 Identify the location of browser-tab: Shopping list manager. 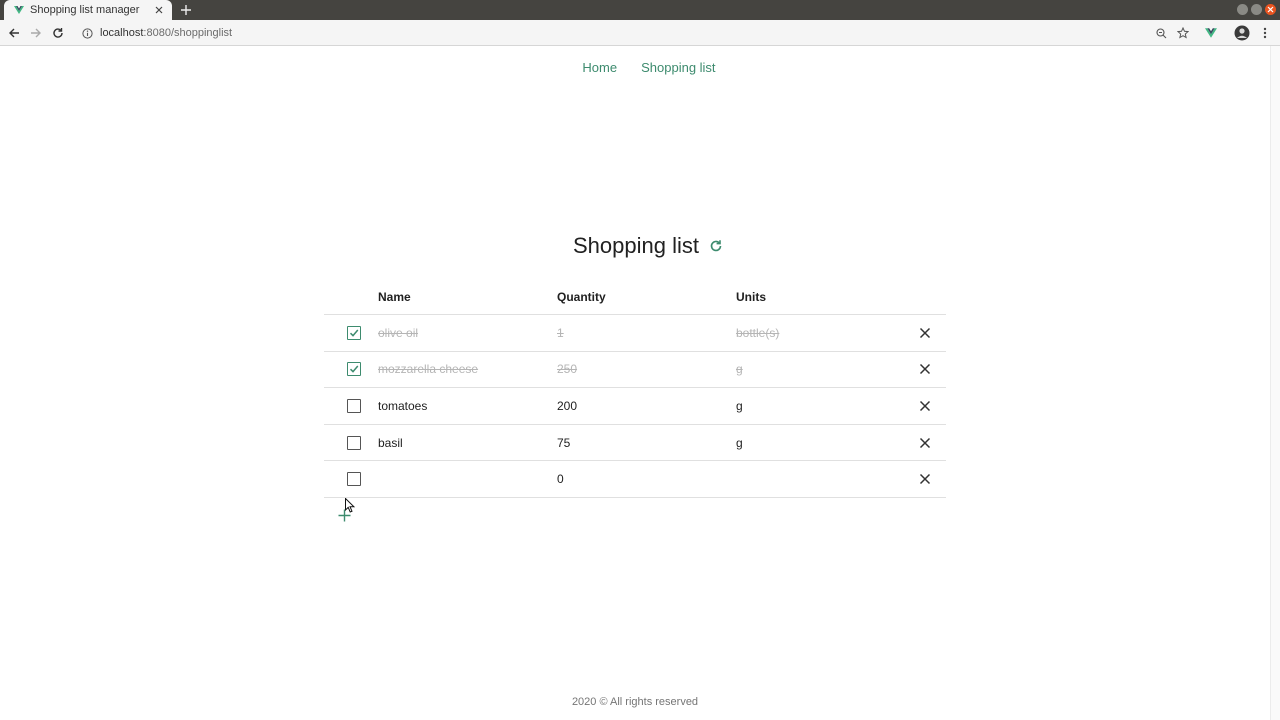
(88, 10).